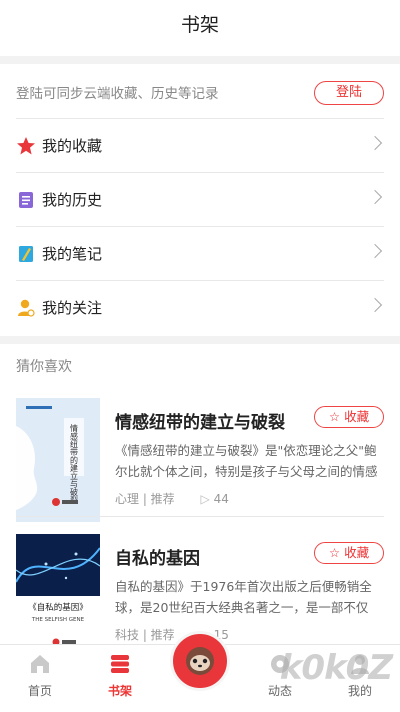 The image size is (400, 712). I want to click on menu-item-history: 我的历史, so click(200, 199).